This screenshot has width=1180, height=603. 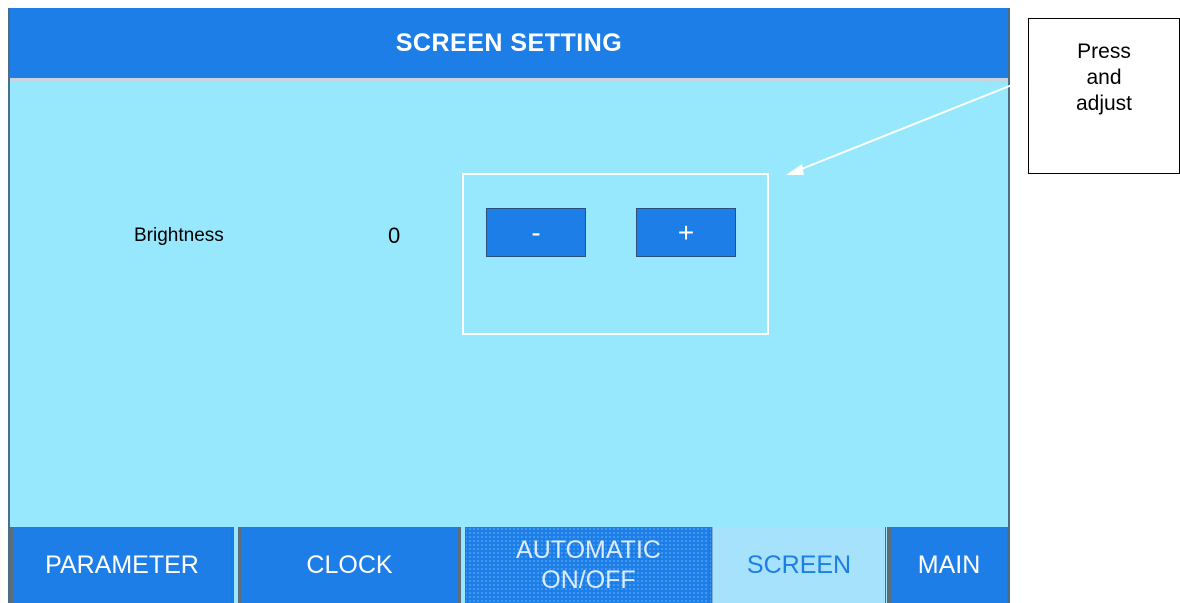 What do you see at coordinates (509, 44) in the screenshot?
I see `page-title: SCREEN SETTING` at bounding box center [509, 44].